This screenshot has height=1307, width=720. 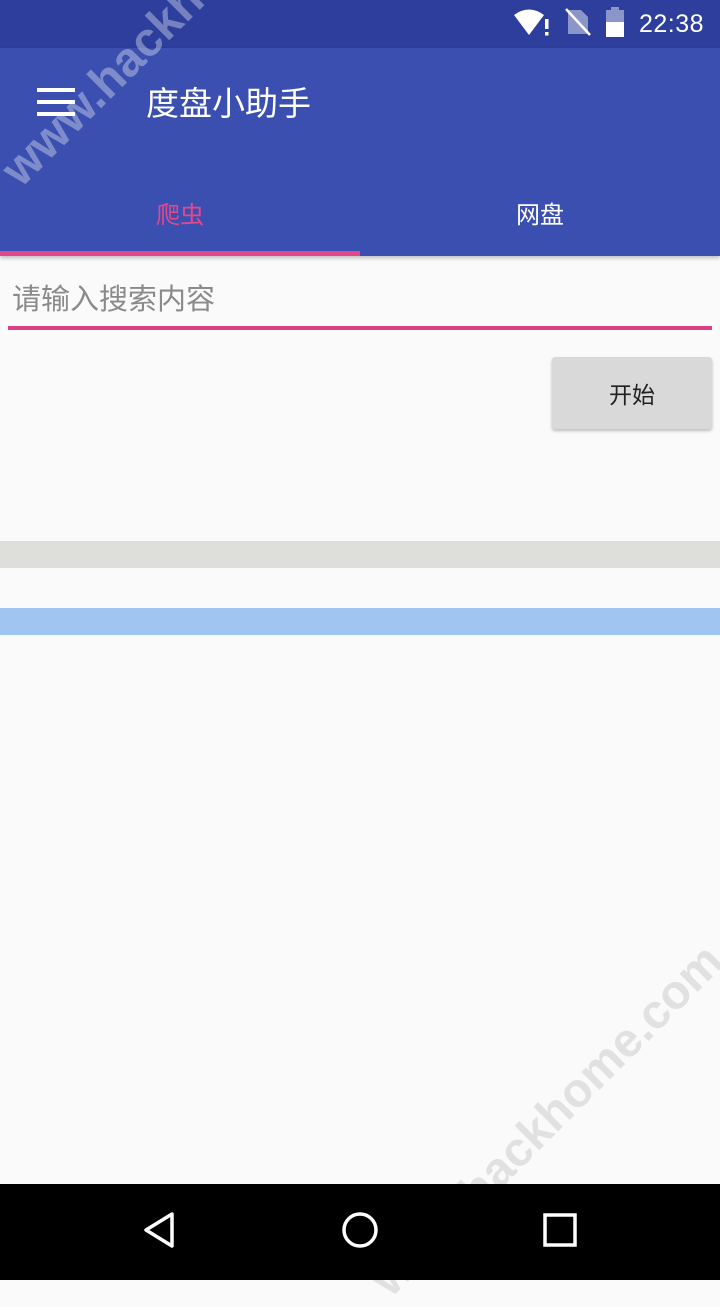 I want to click on status-bar: 22:38, so click(x=360, y=24).